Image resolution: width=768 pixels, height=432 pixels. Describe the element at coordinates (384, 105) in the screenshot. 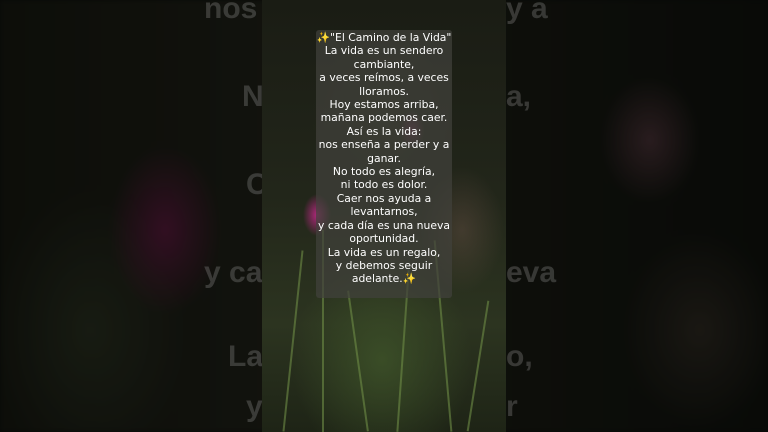

I see `caption-line: Hoy estamos arriba,` at that location.